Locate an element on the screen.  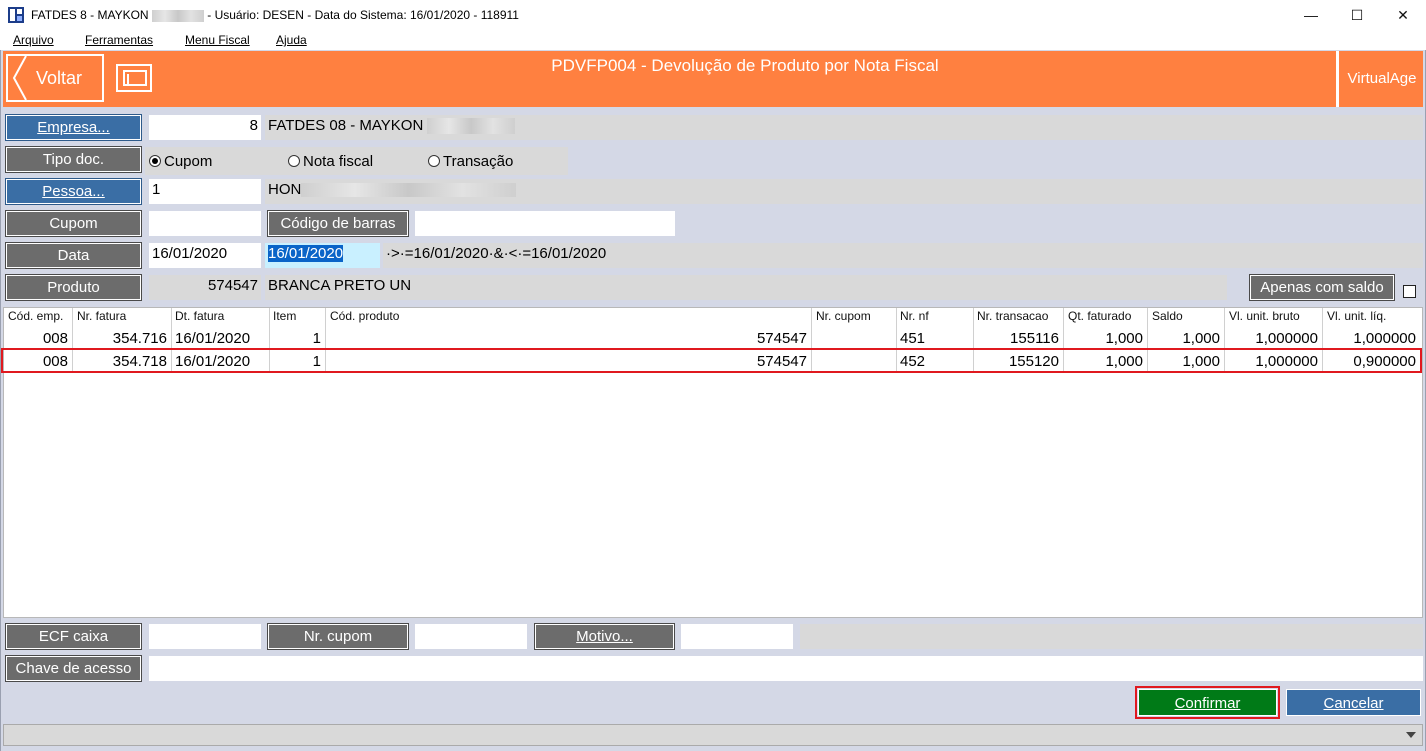
chevron-down-icon is located at coordinates (1411, 735).